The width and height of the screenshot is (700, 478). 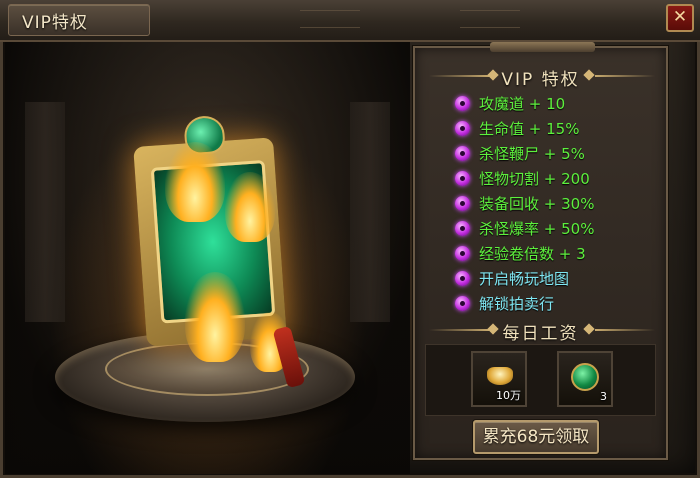 What do you see at coordinates (540, 334) in the screenshot?
I see `daily-wage-heading-text: 每日工资` at bounding box center [540, 334].